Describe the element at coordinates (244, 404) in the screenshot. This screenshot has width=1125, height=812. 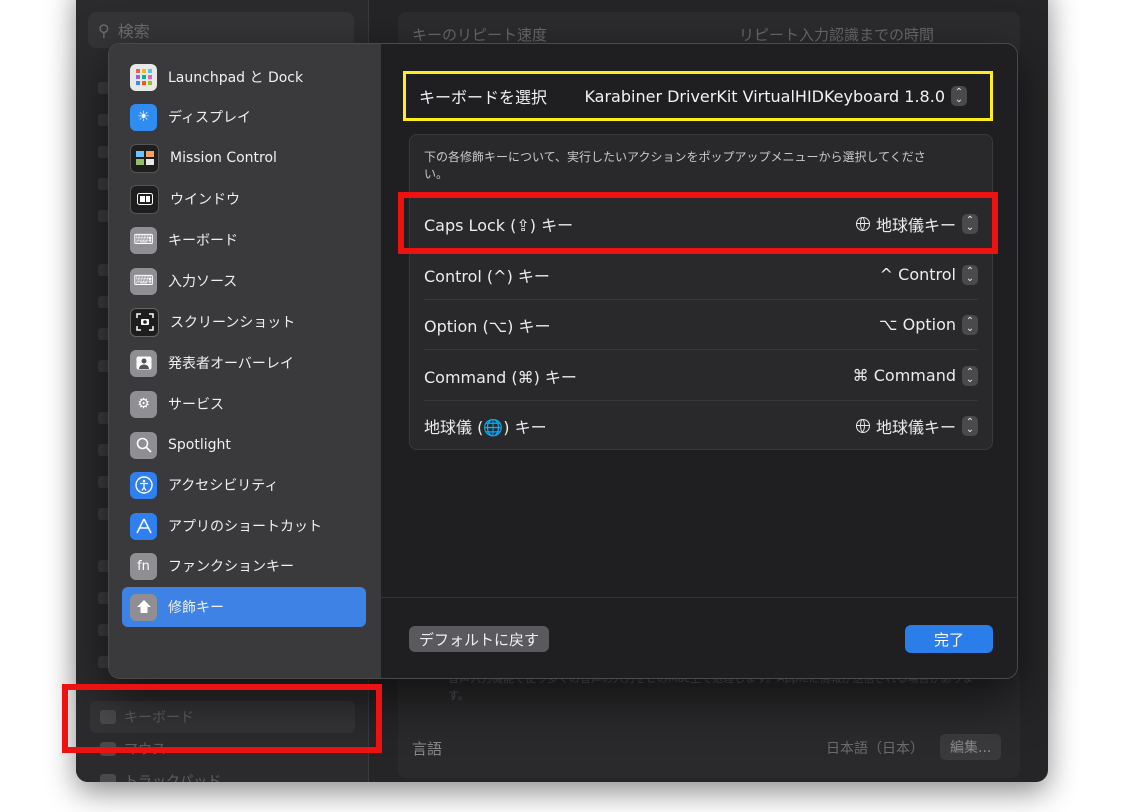
I see `sidebar-item-services: ⚙ サービス` at that location.